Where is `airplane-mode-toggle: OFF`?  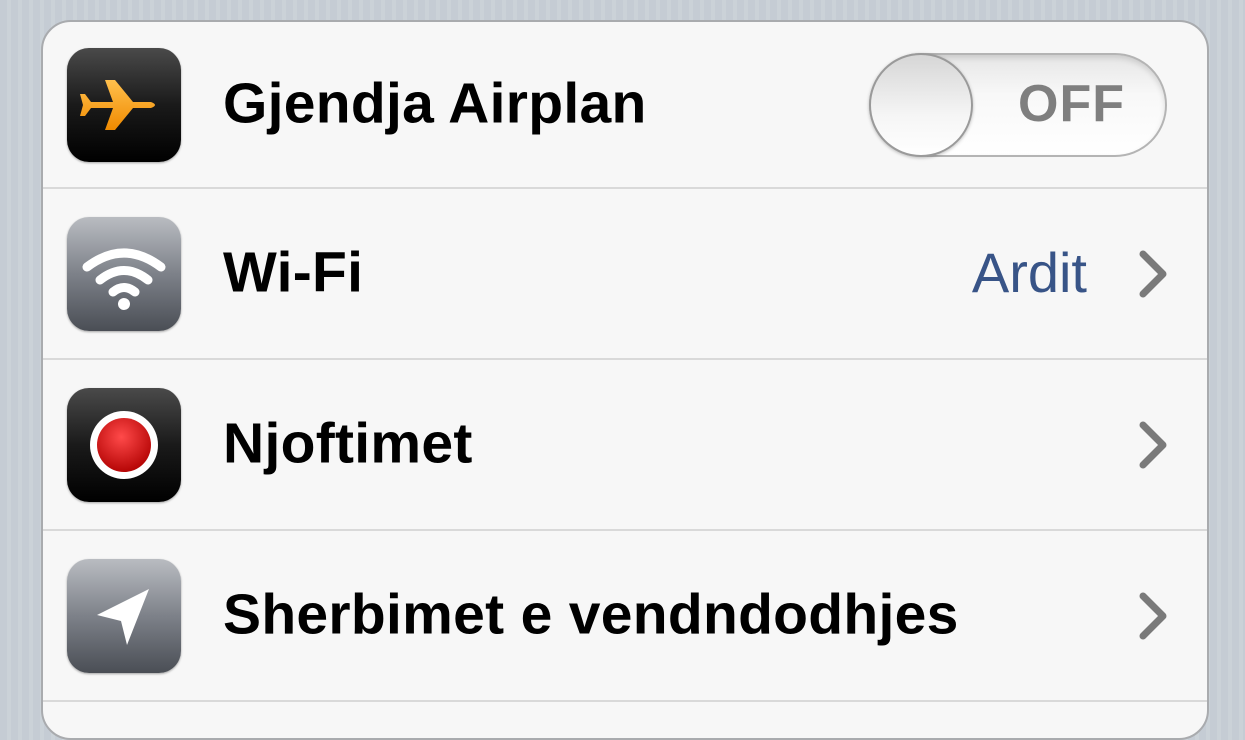
airplane-mode-toggle: OFF is located at coordinates (1018, 104).